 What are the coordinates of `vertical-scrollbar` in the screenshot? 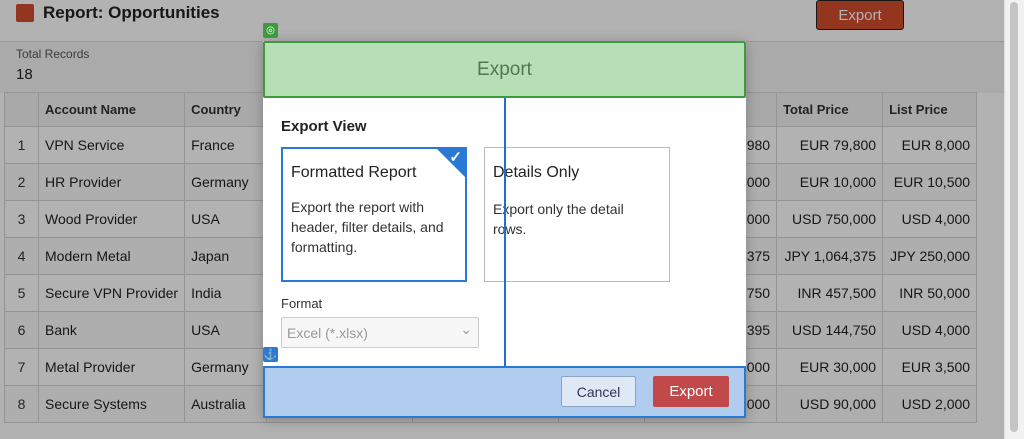 It's located at (1014, 219).